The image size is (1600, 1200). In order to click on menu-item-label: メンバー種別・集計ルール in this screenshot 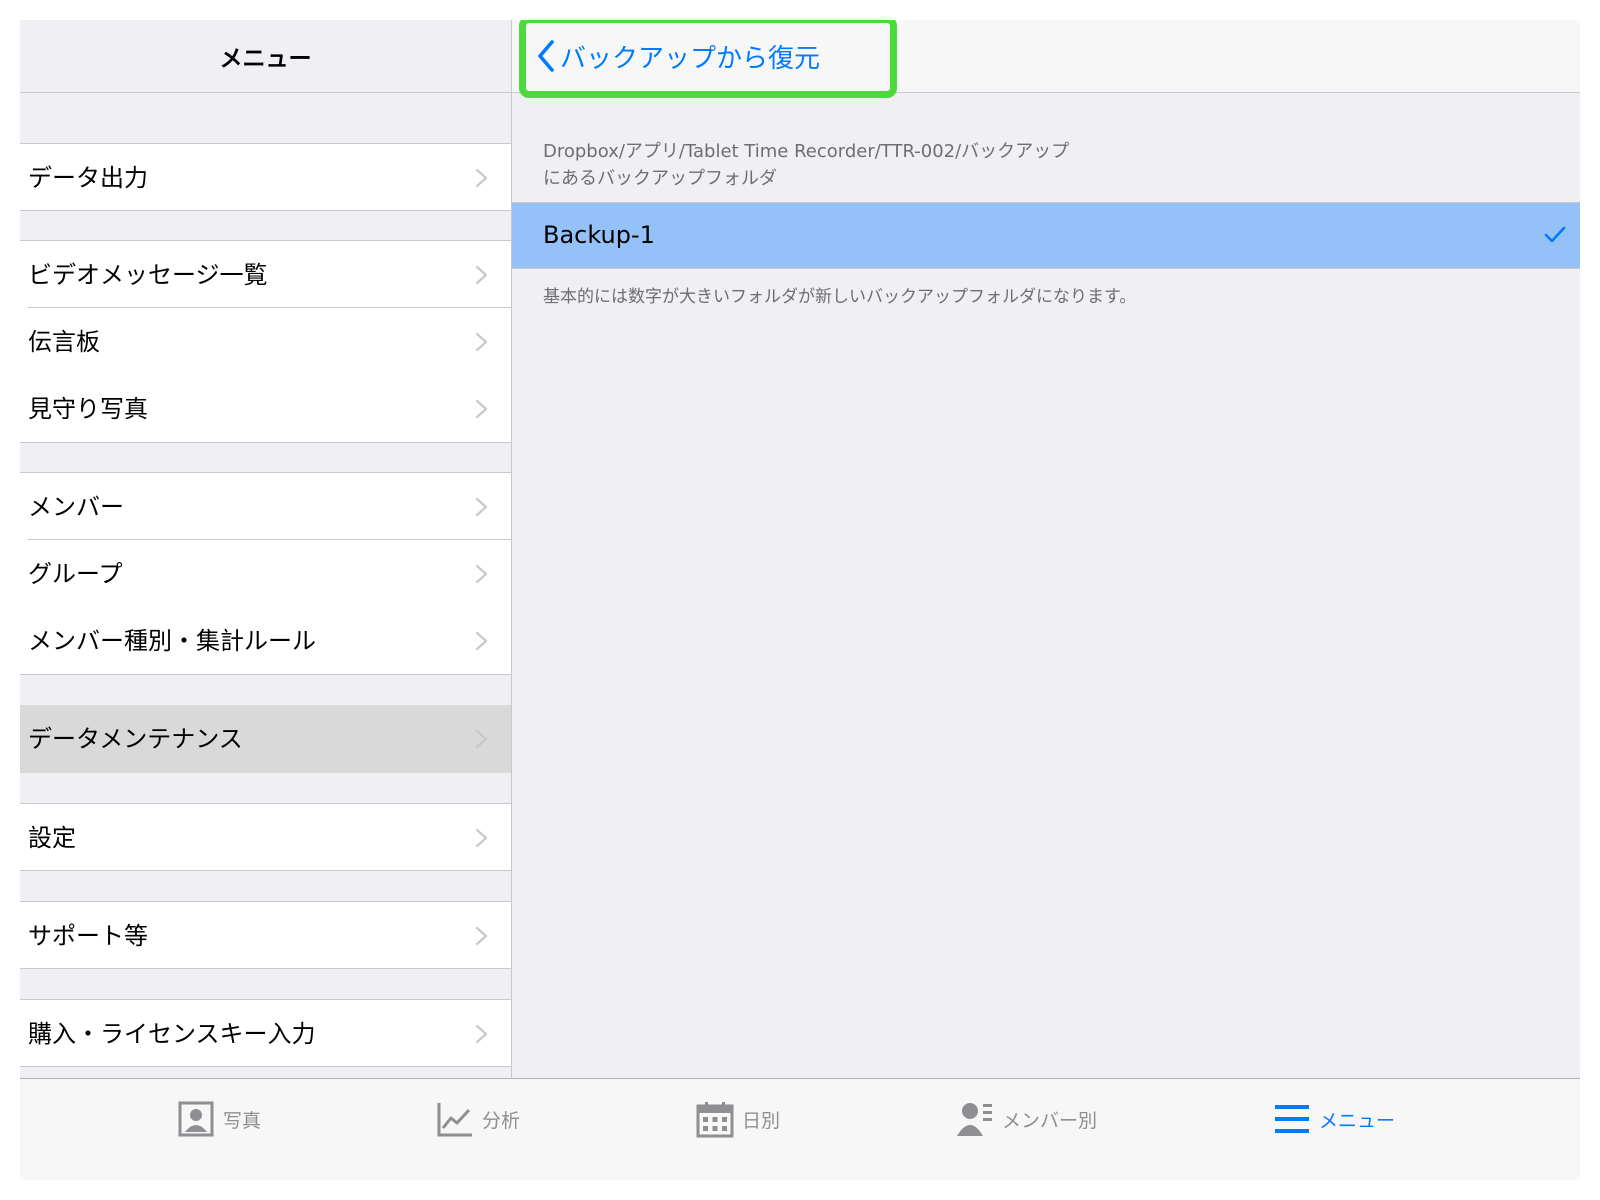, I will do `click(172, 641)`.